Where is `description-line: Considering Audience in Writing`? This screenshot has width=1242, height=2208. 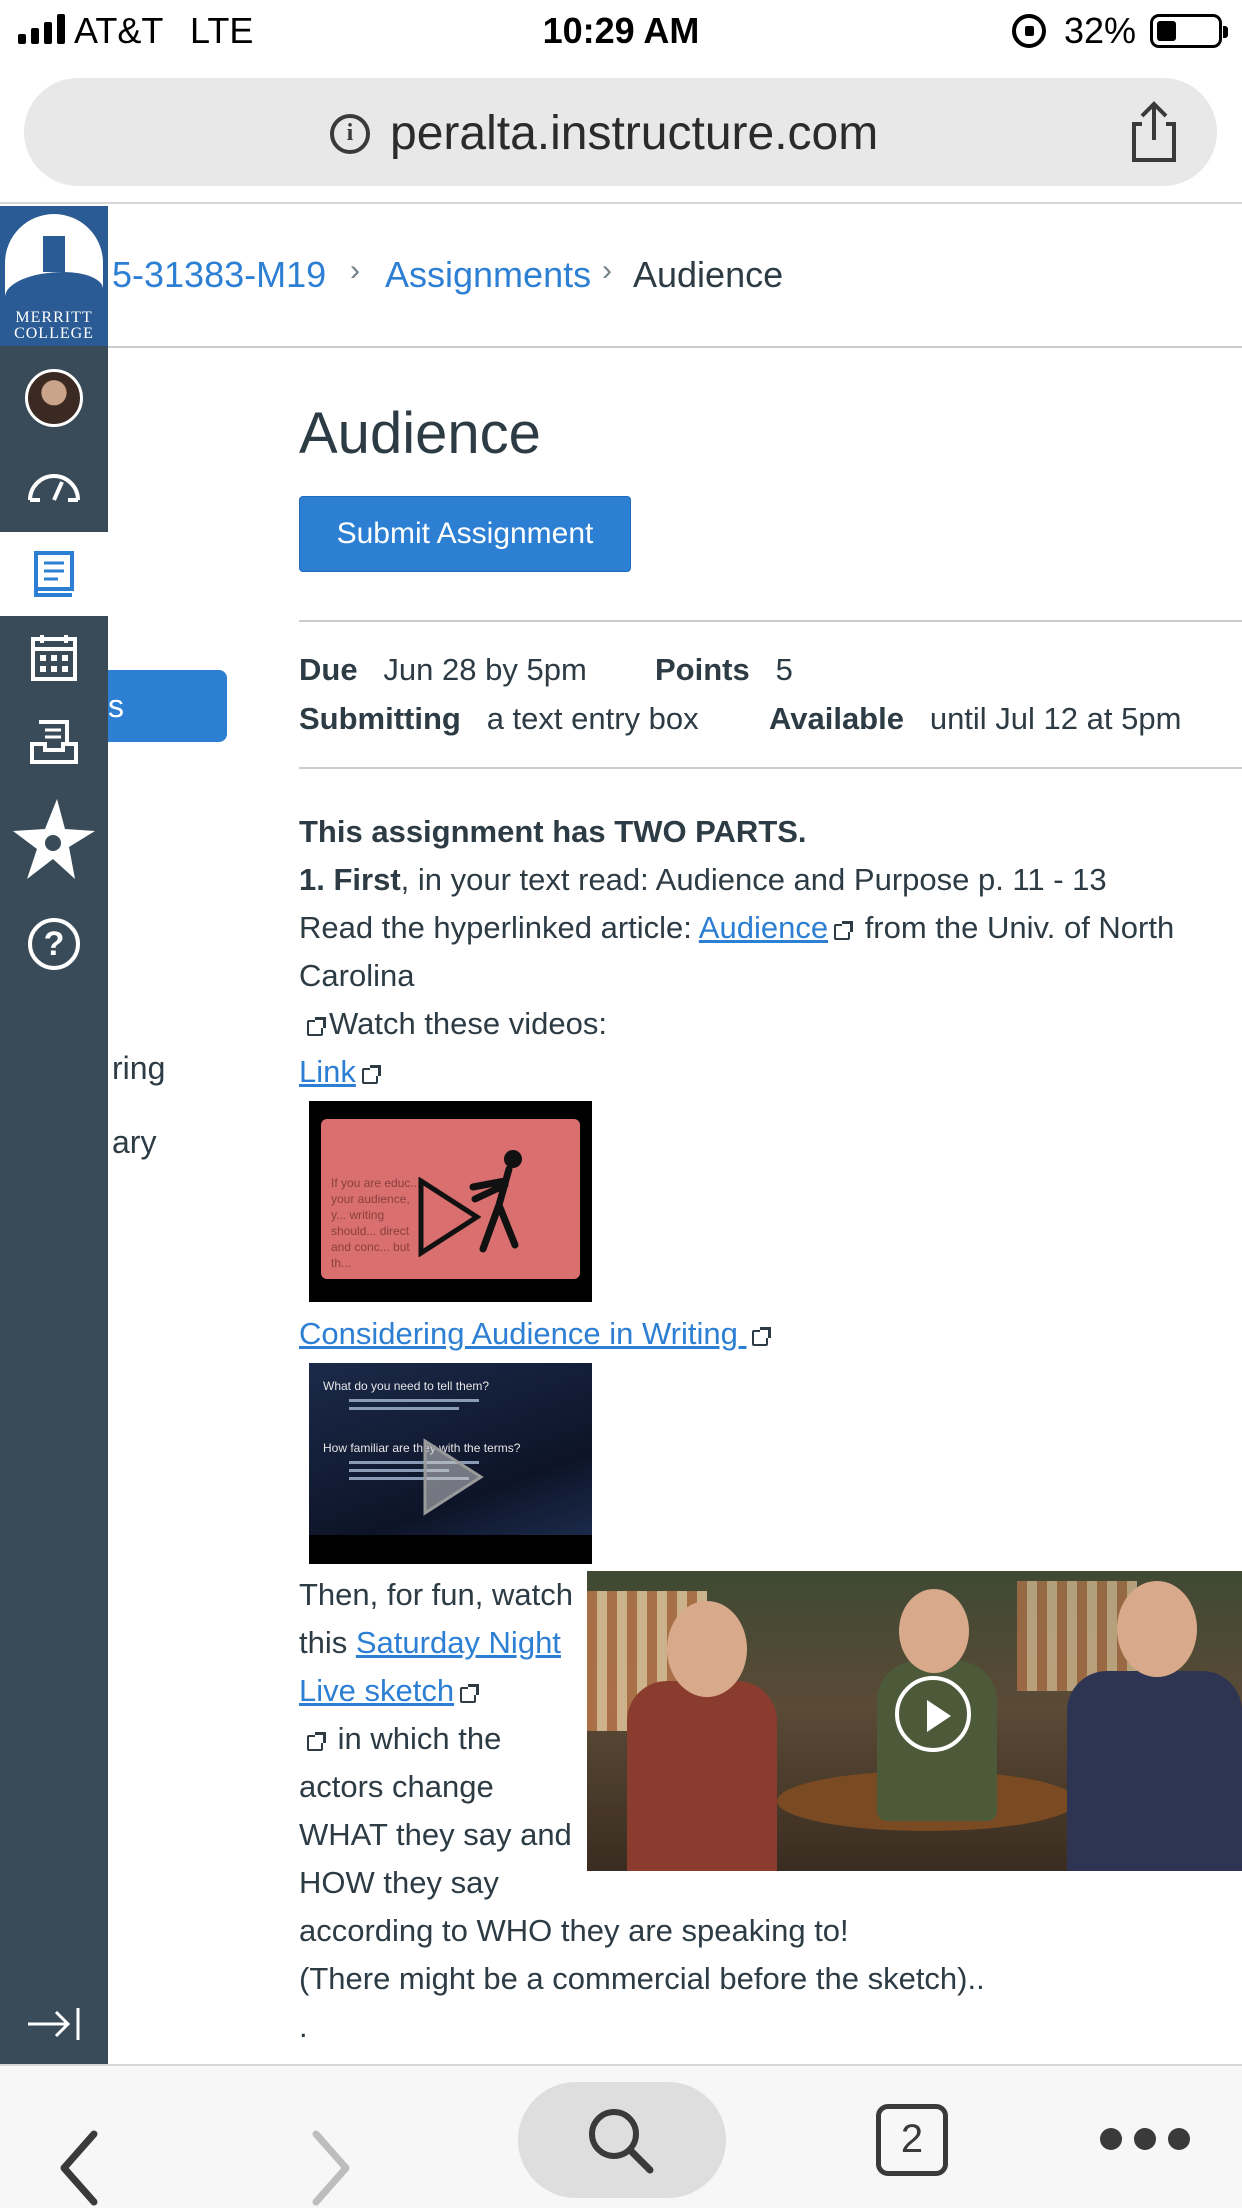
description-line: Considering Audience in Writing is located at coordinates (536, 1334).